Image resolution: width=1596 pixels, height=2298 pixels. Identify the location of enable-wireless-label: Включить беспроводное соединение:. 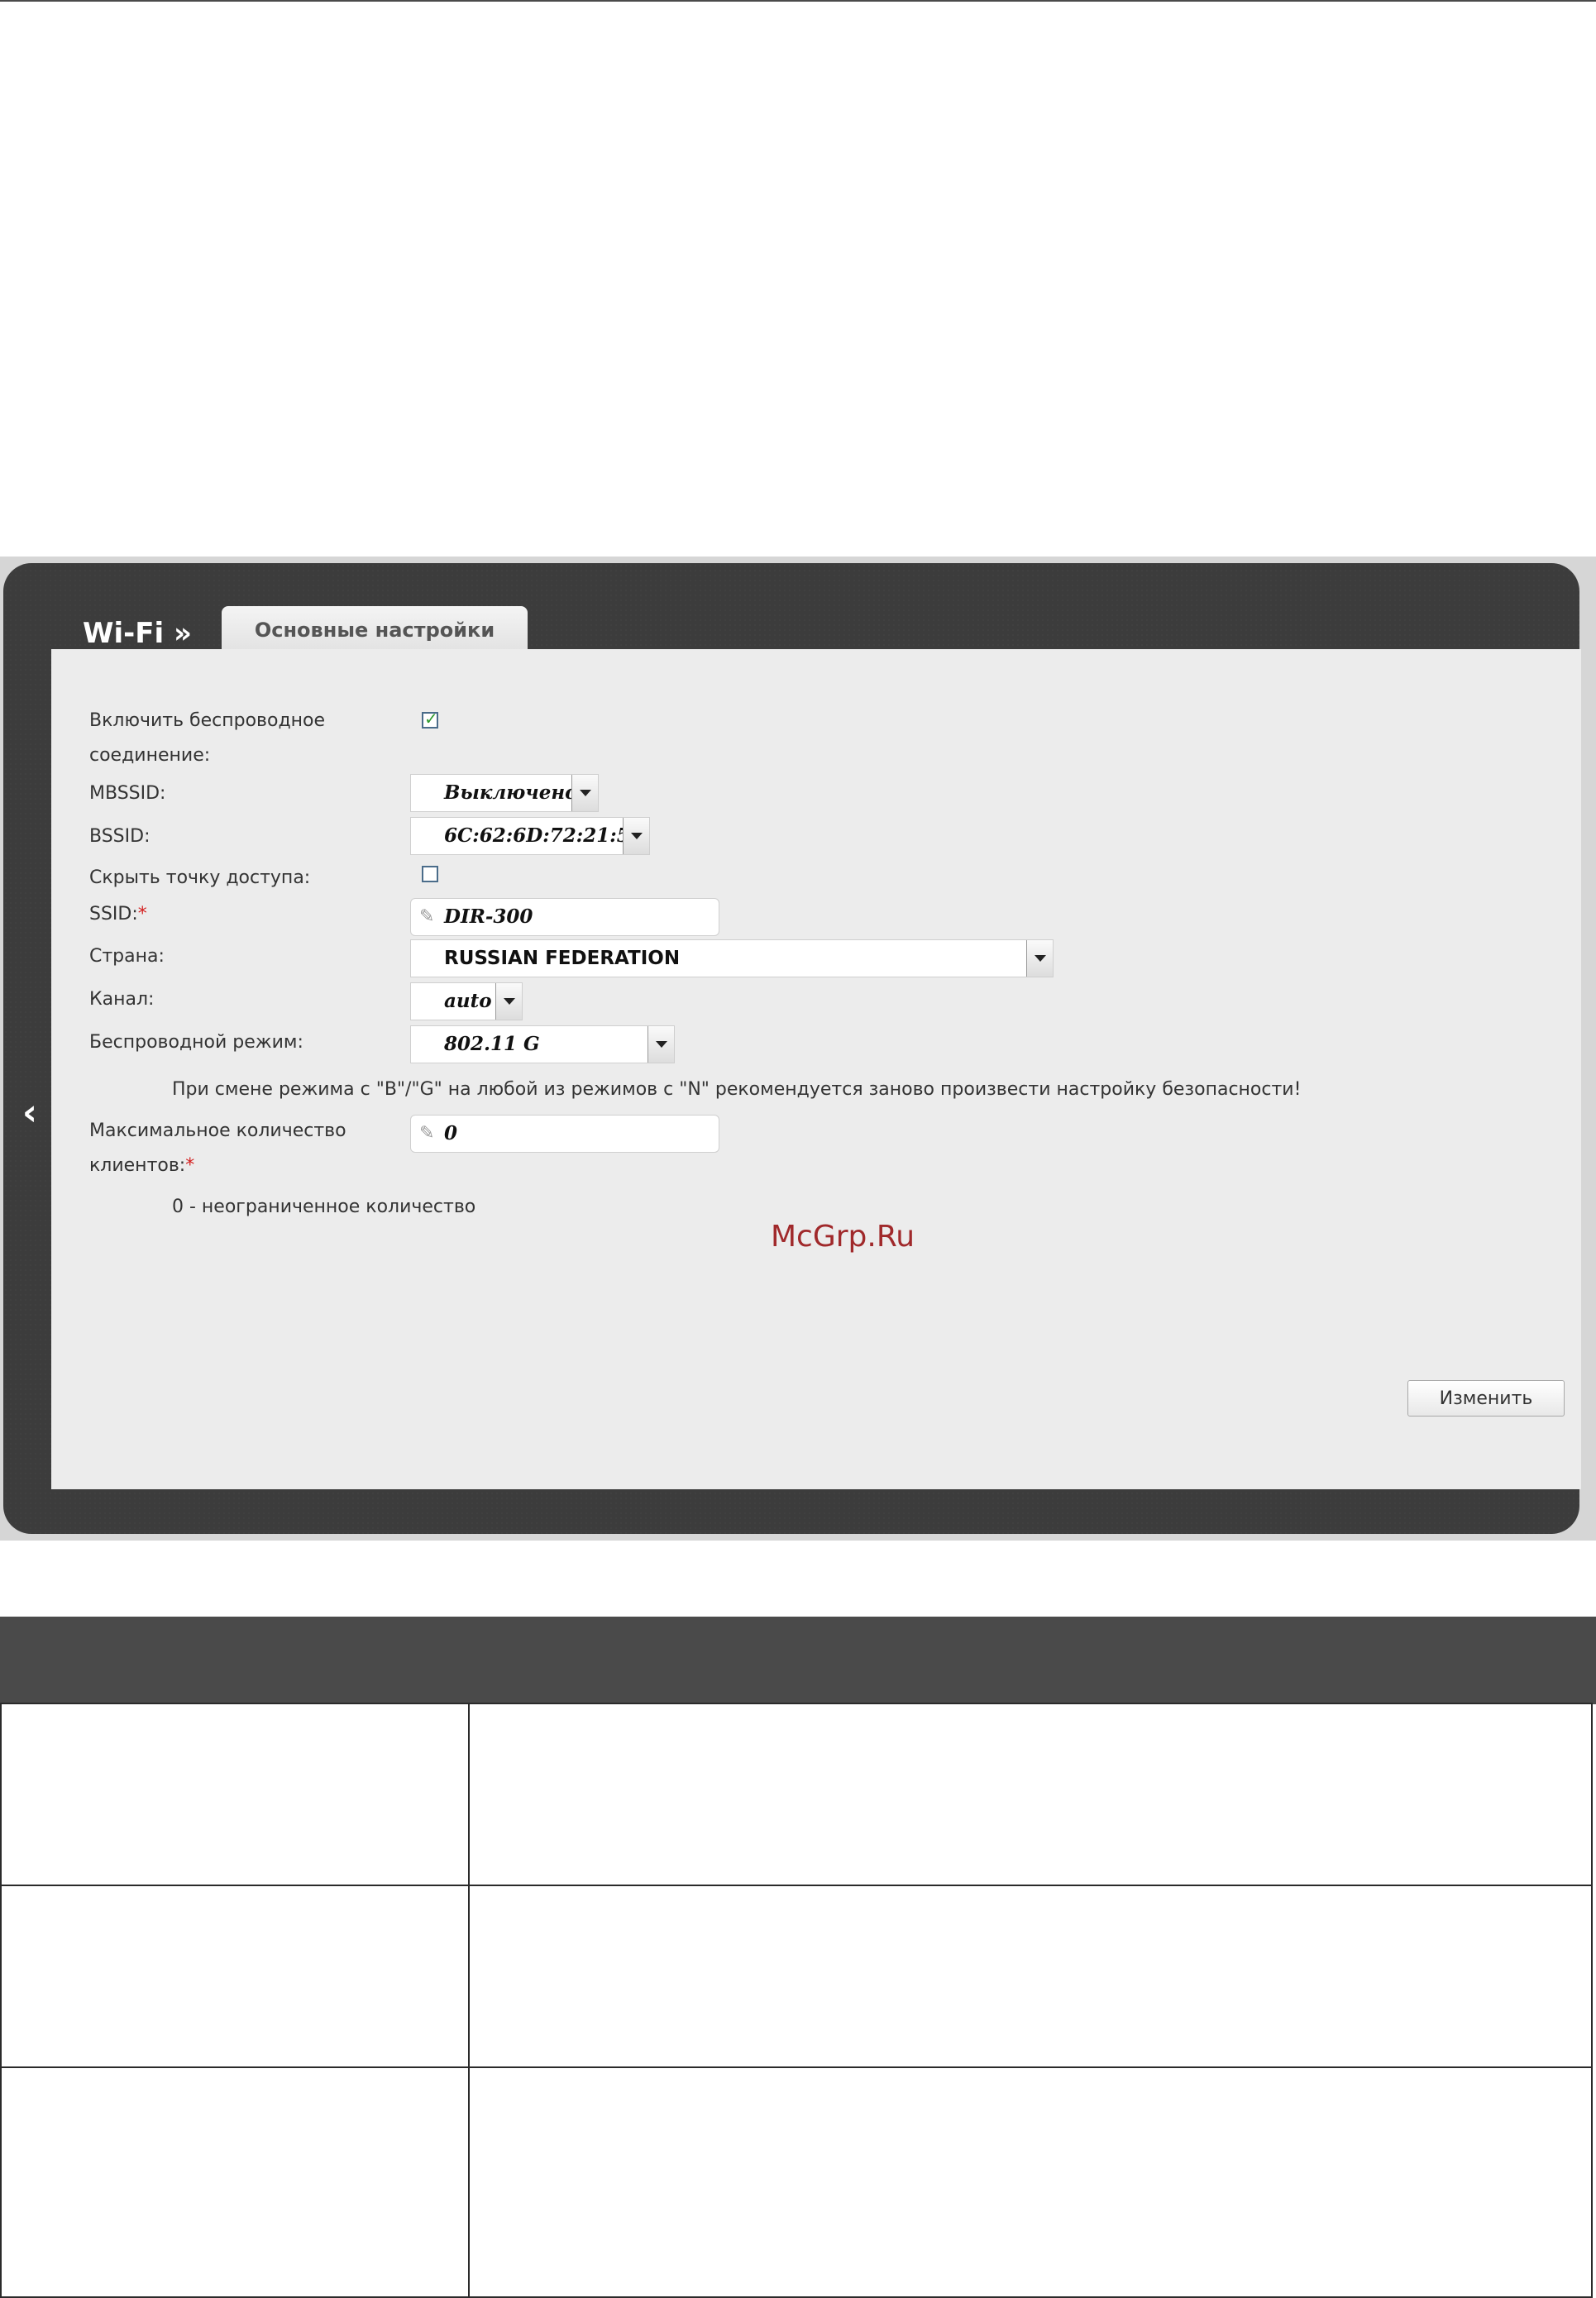
(207, 738).